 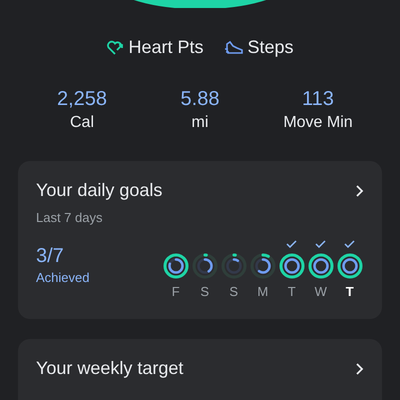 What do you see at coordinates (82, 123) in the screenshot?
I see `stat-label: Cal` at bounding box center [82, 123].